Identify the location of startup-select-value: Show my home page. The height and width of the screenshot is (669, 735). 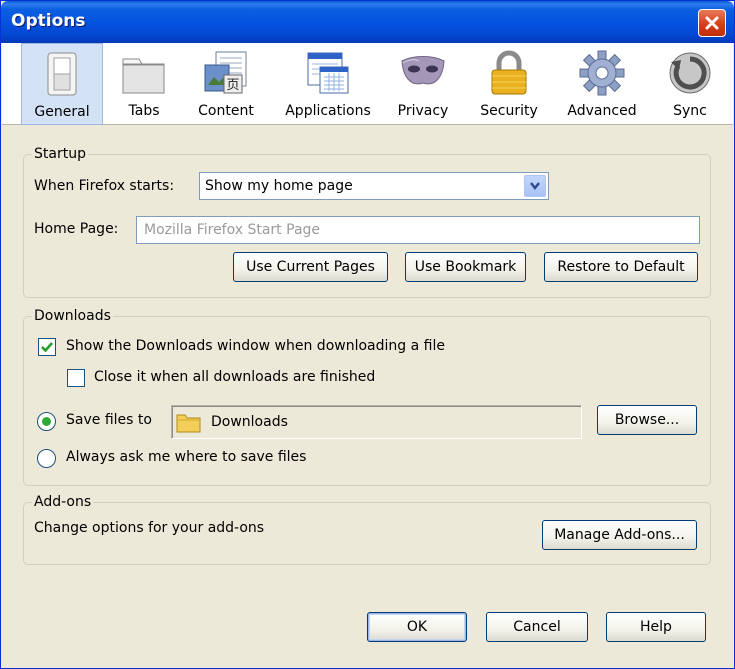
(279, 186).